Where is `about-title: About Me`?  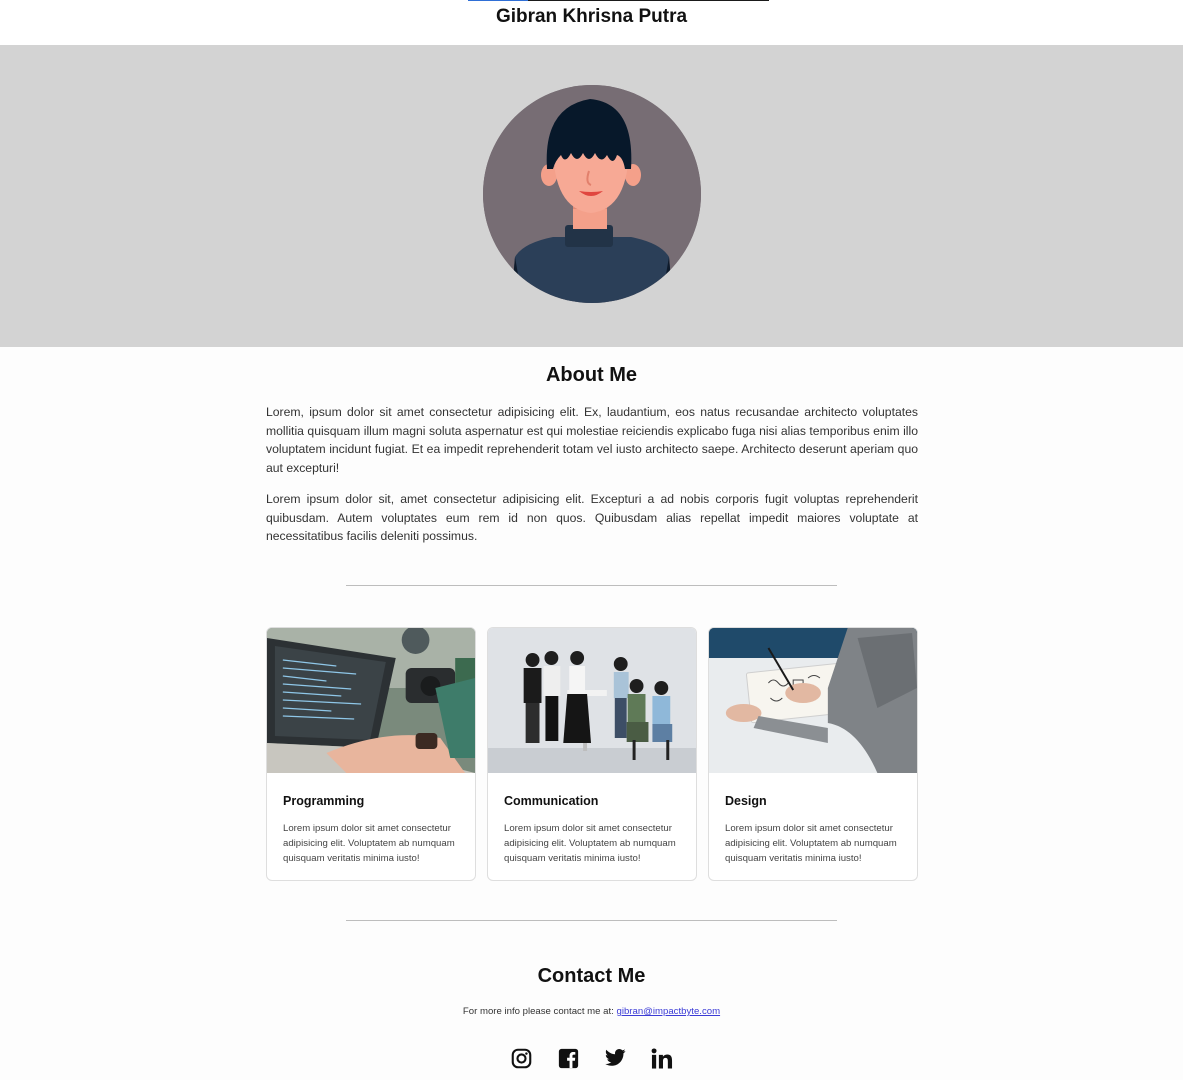 about-title: About Me is located at coordinates (591, 375).